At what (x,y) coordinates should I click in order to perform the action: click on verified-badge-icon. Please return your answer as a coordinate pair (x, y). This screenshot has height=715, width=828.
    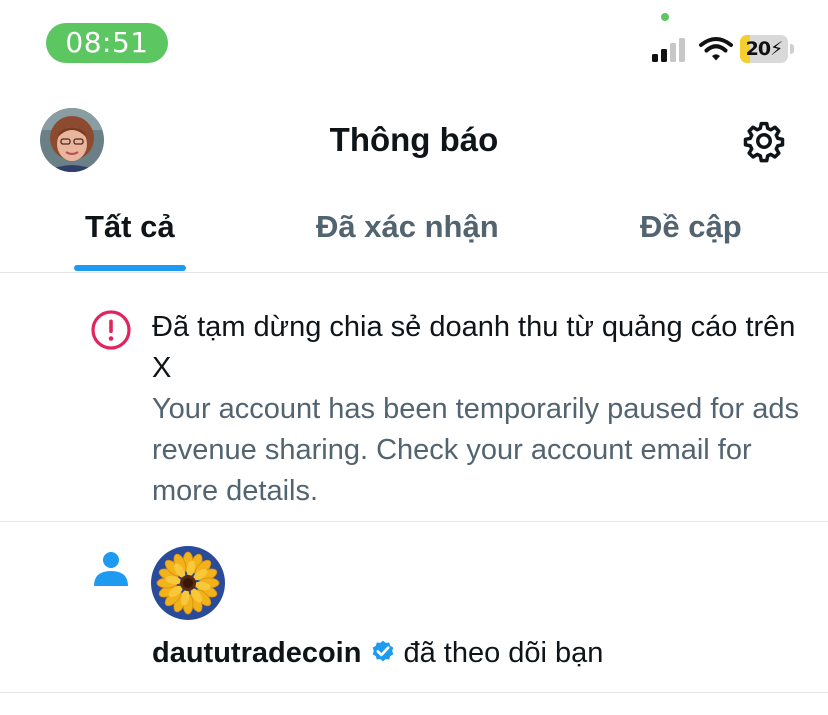
    Looking at the image, I should click on (383, 651).